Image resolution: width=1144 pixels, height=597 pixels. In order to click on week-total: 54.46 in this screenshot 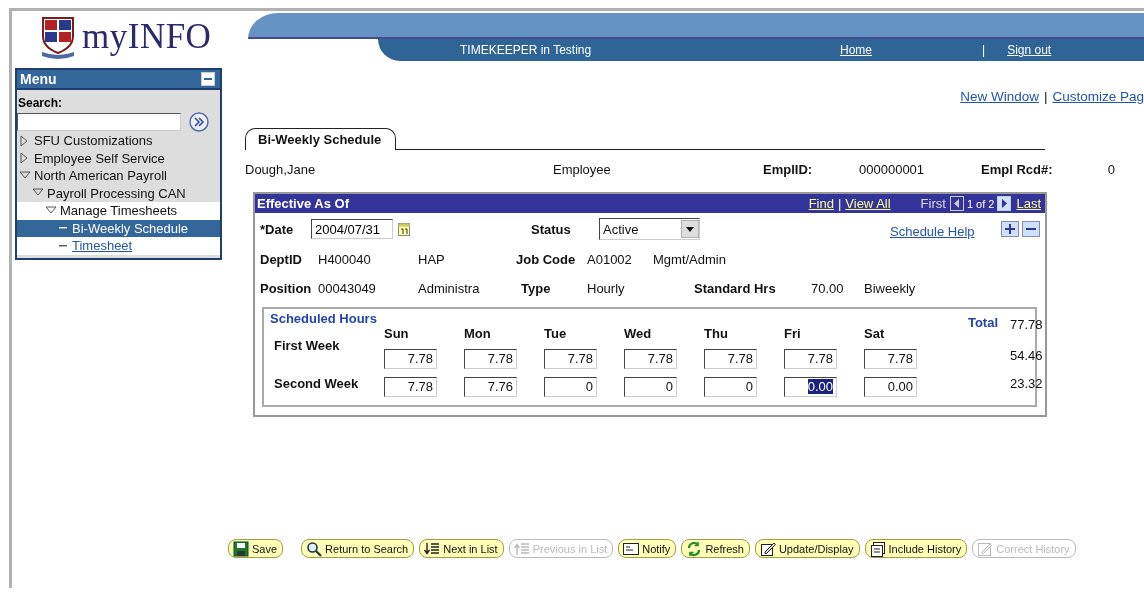, I will do `click(1027, 355)`.